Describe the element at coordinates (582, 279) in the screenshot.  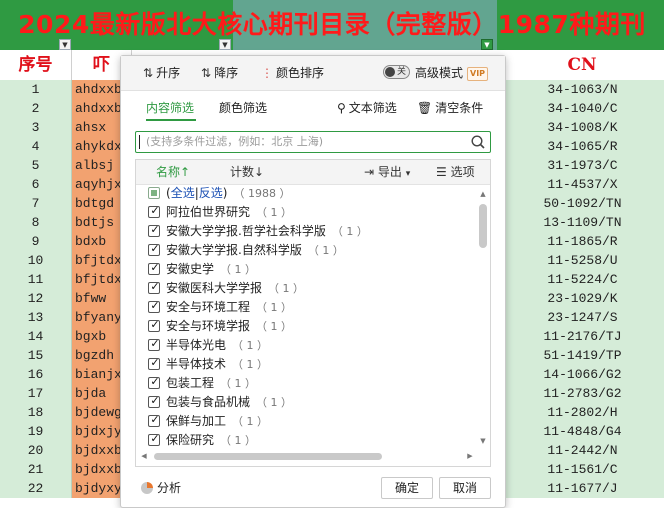
I see `cell-cn: 11-5224/C` at that location.